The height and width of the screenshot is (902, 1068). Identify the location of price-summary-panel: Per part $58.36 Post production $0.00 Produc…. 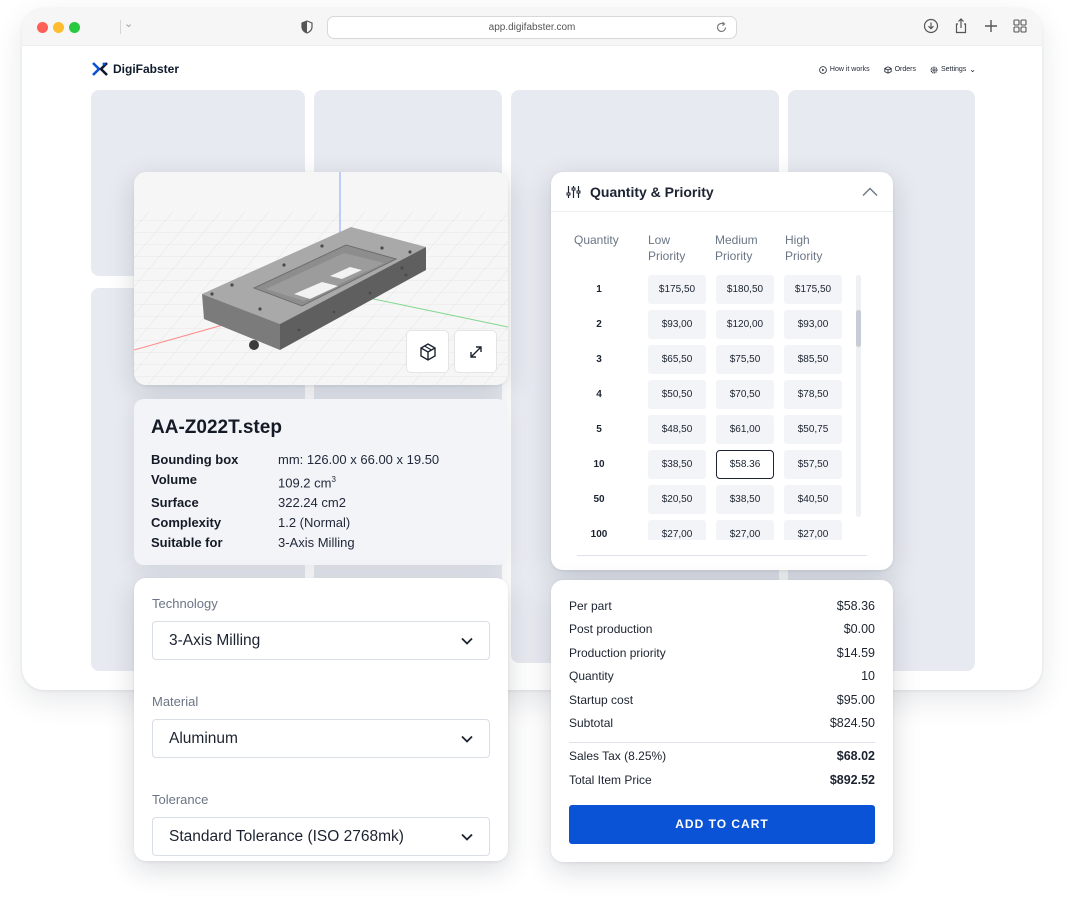
(722, 721).